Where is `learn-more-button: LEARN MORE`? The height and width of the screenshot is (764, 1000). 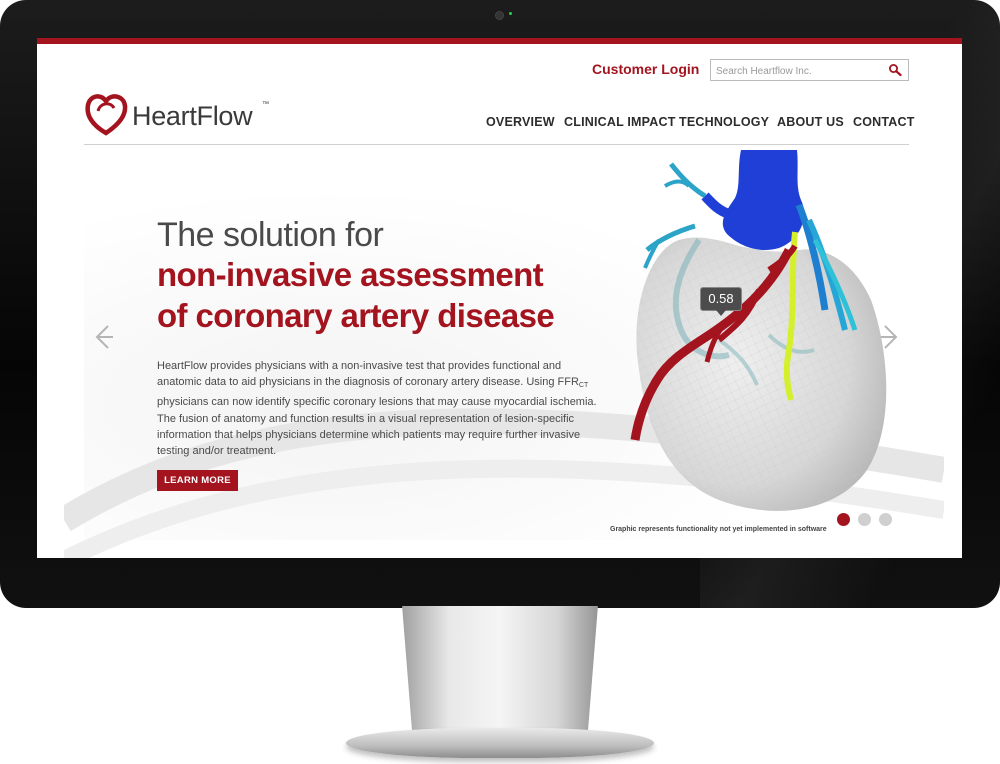
learn-more-button: LEARN MORE is located at coordinates (197, 480).